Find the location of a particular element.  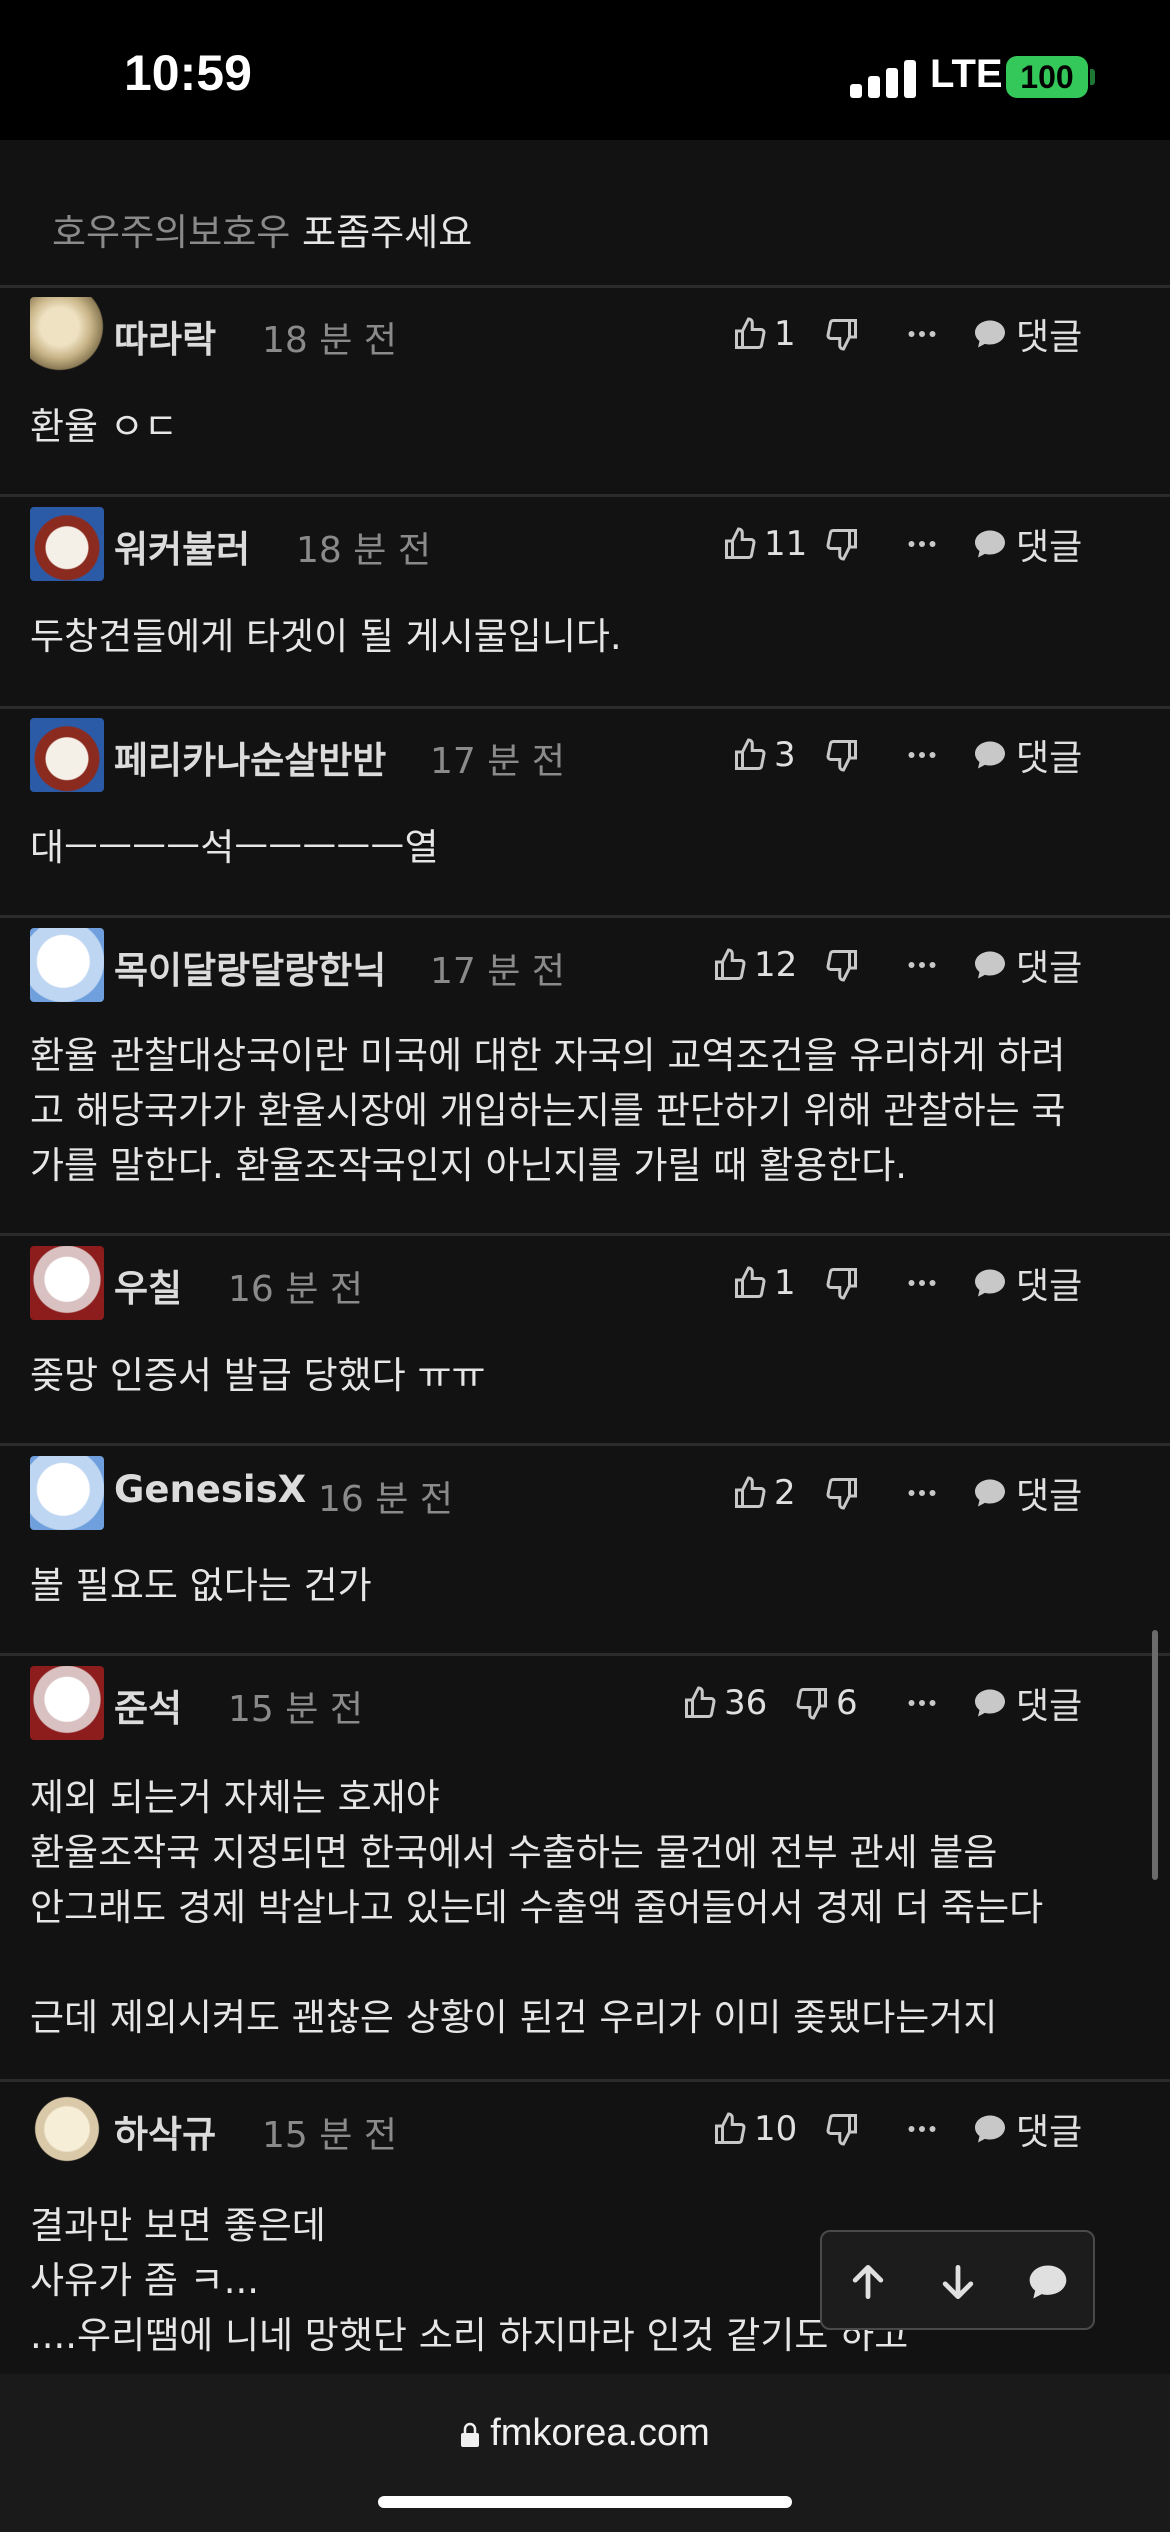

like-count: 3 is located at coordinates (785, 755).